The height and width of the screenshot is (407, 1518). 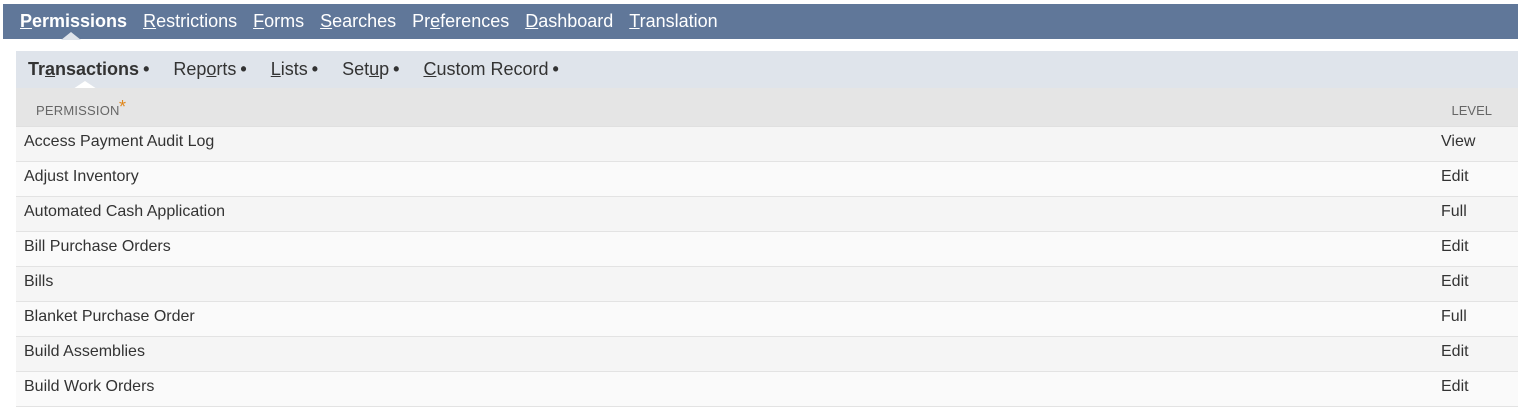 I want to click on active-tab-caret, so click(x=71, y=36).